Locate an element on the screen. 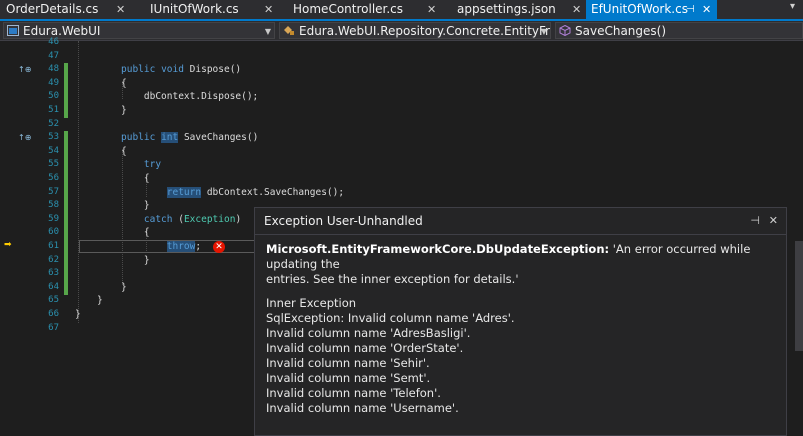 Image resolution: width=803 pixels, height=436 pixels. tab-label: IUnitOfWork.cs is located at coordinates (194, 9).